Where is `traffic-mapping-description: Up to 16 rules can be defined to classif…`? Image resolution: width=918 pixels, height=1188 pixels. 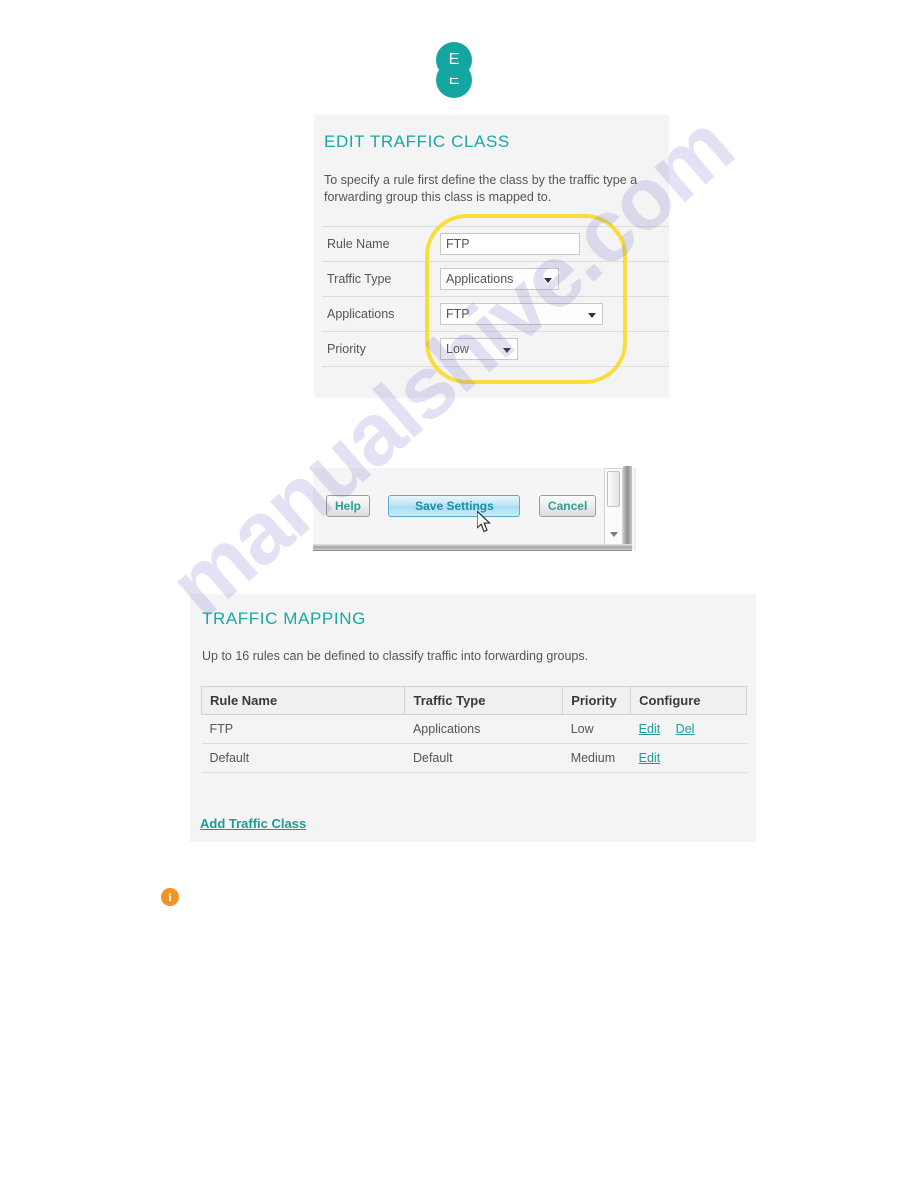 traffic-mapping-description: Up to 16 rules can be defined to classif… is located at coordinates (395, 656).